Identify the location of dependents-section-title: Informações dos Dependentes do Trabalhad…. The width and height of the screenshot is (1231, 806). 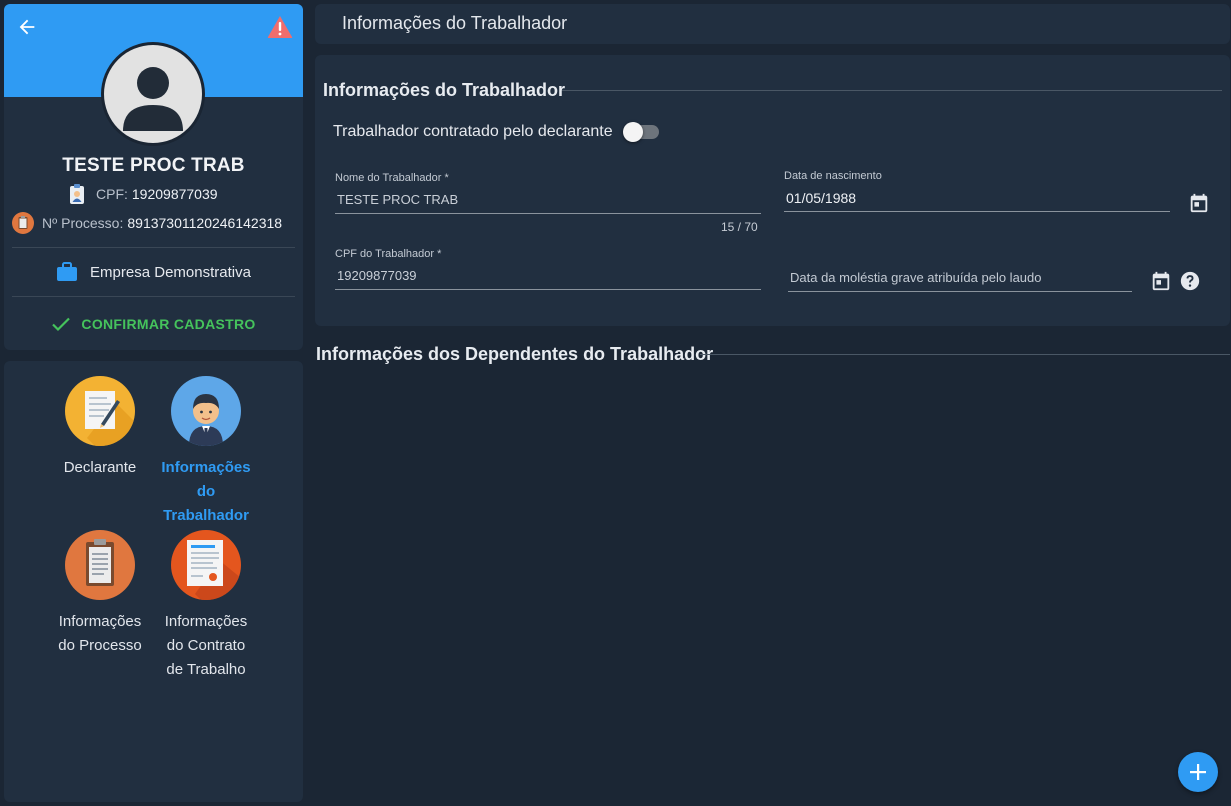
(515, 354).